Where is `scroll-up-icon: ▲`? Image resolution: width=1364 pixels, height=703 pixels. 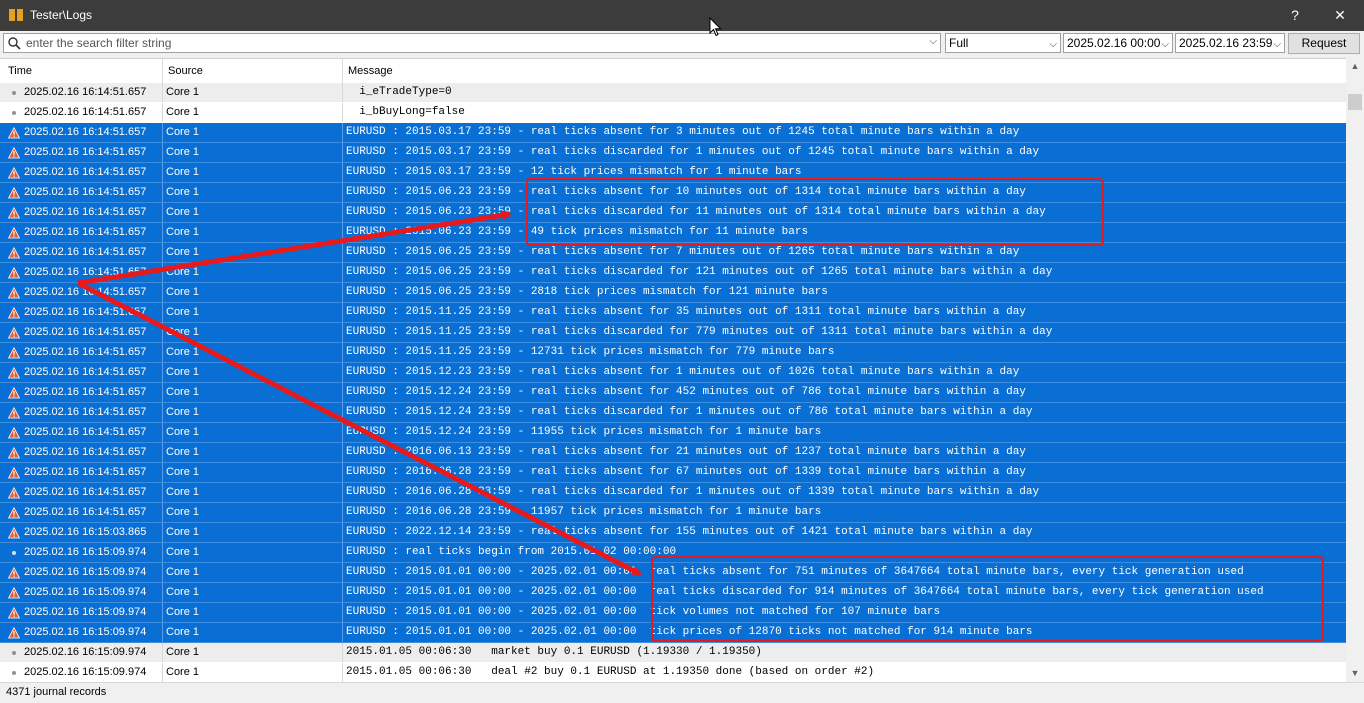 scroll-up-icon: ▲ is located at coordinates (1355, 66).